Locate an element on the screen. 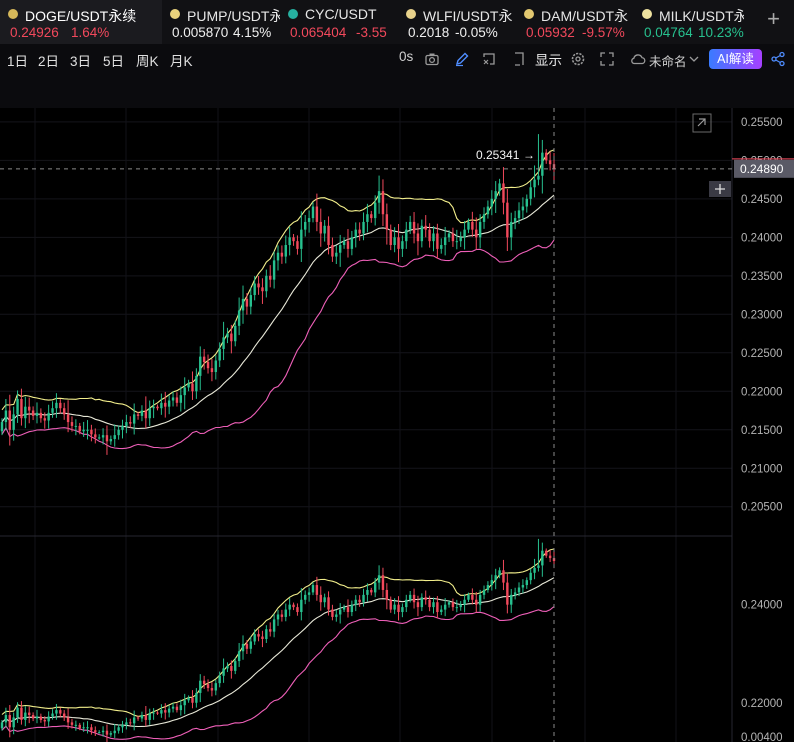 This screenshot has width=794, height=742. tab-price: 0.2018 is located at coordinates (429, 32).